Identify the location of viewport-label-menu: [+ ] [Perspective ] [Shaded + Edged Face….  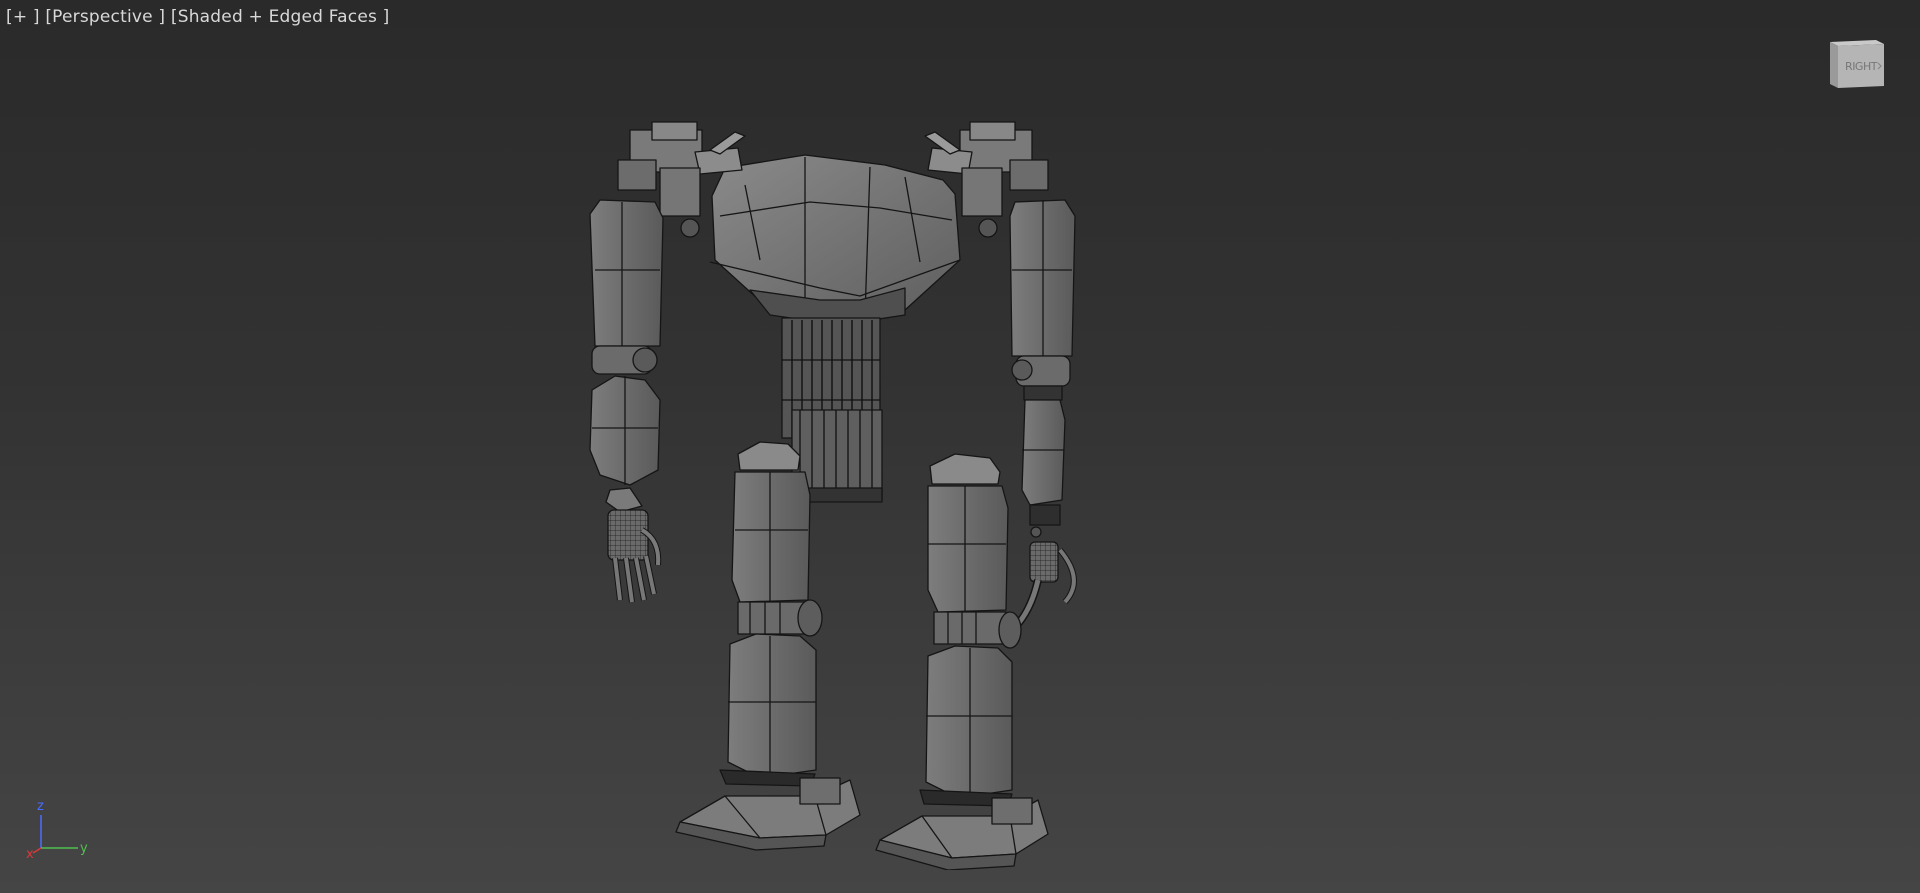
(198, 17).